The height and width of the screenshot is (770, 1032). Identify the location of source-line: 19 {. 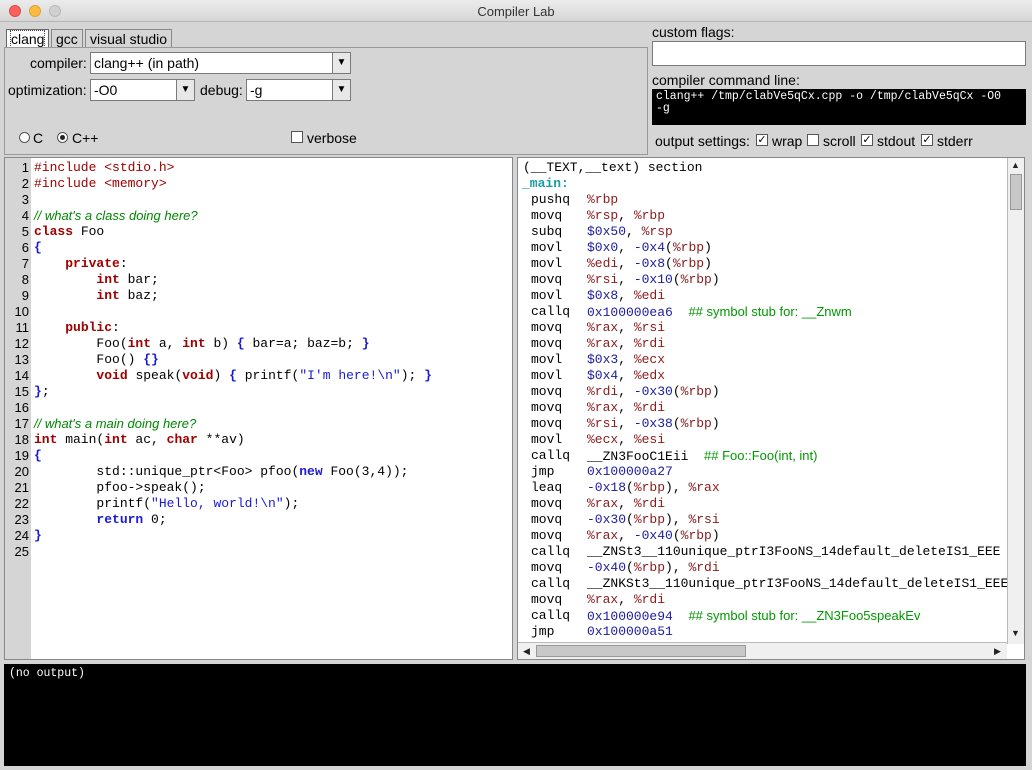
(258, 456).